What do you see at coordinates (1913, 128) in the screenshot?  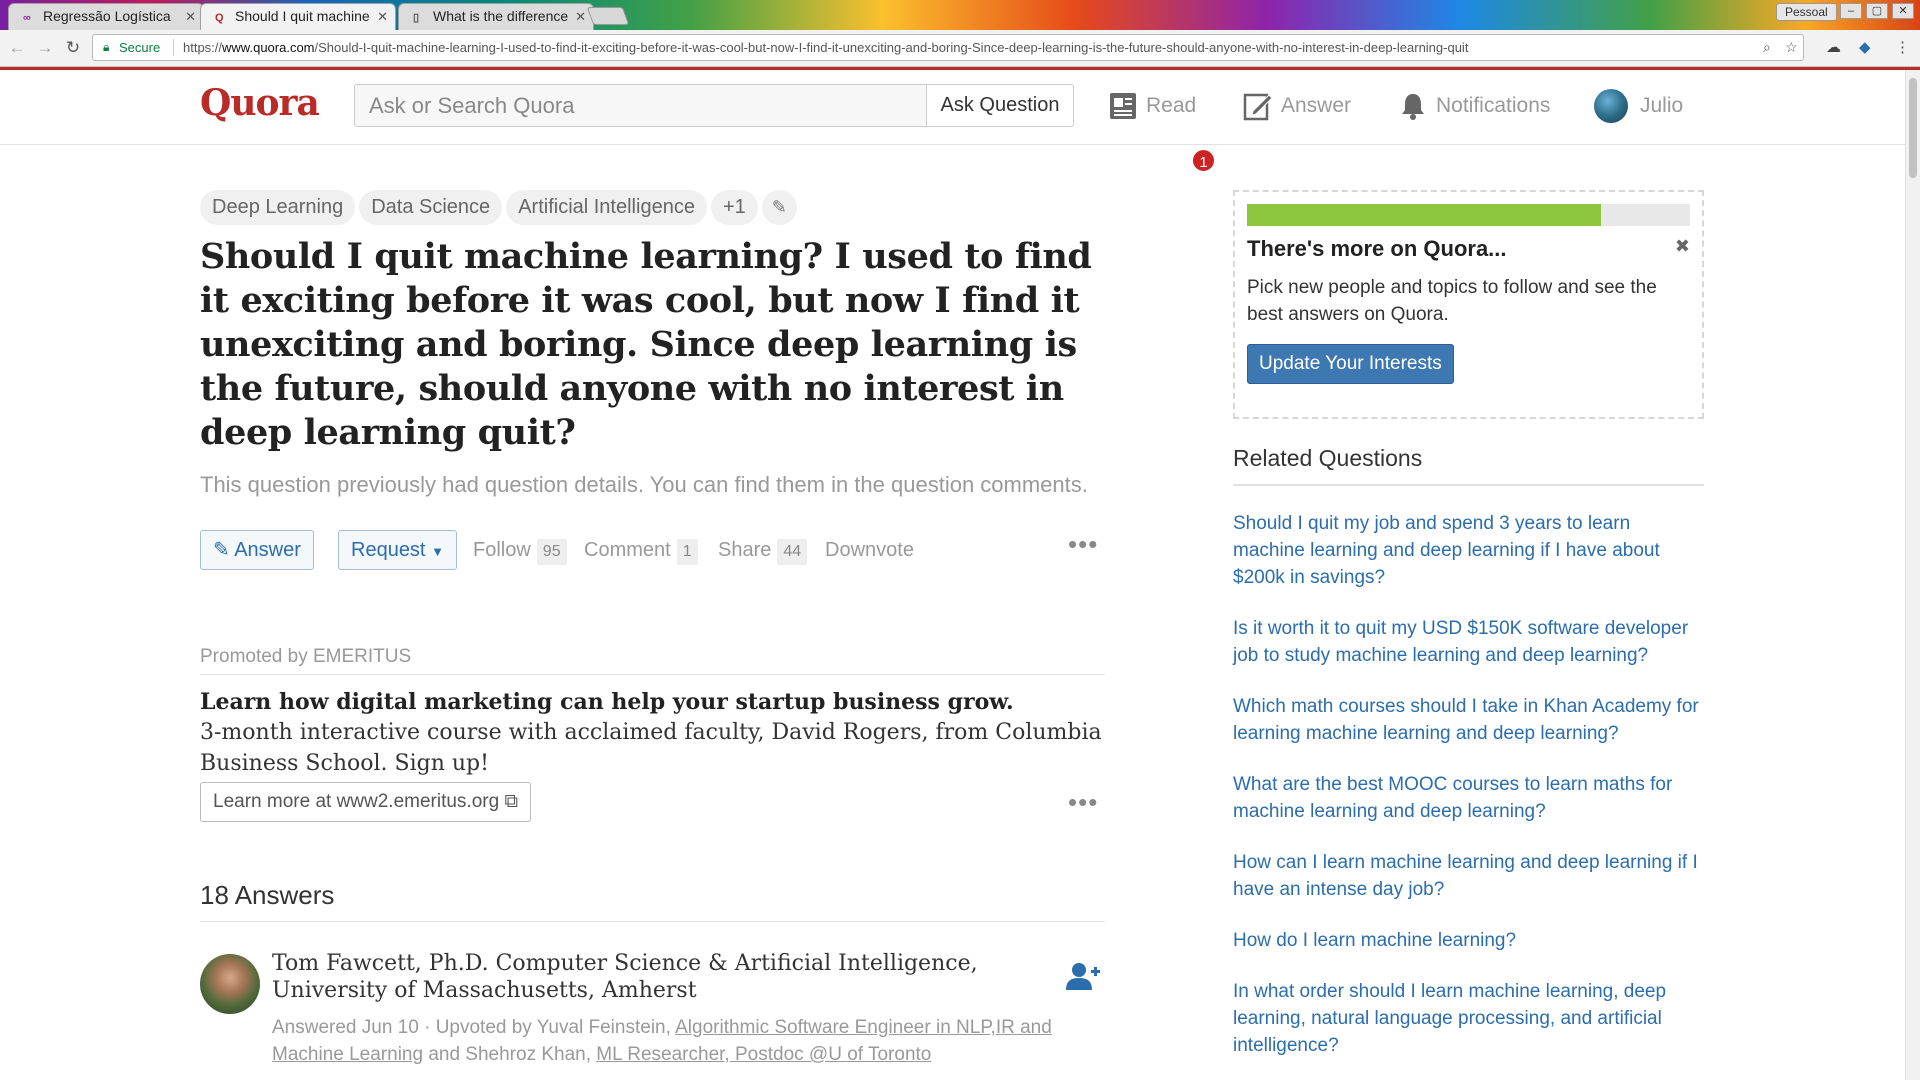 I see `scrollbar-thumb` at bounding box center [1913, 128].